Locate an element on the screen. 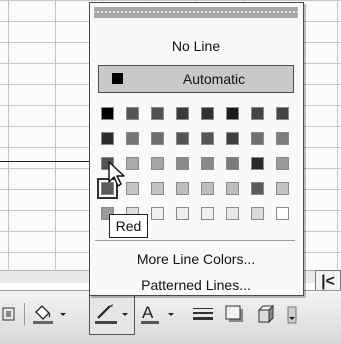 The height and width of the screenshot is (344, 341). mouse-pointer-icon is located at coordinates (116, 174).